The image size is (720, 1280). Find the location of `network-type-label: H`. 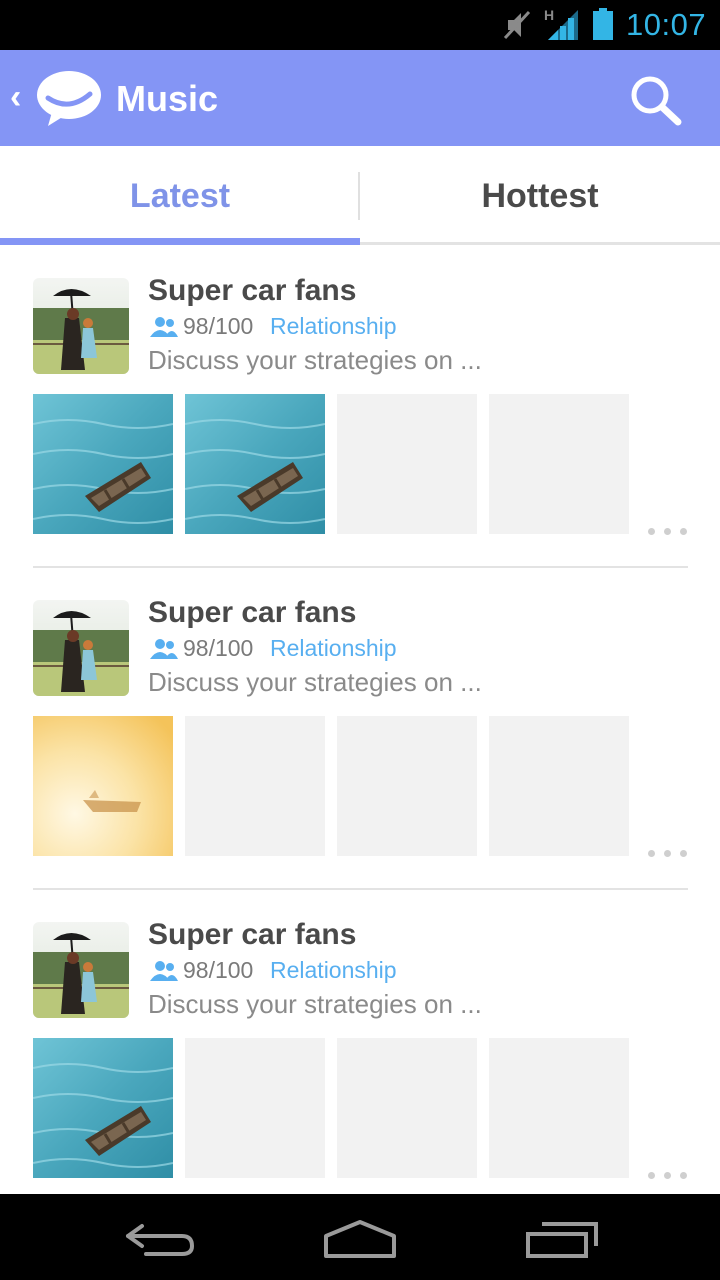

network-type-label: H is located at coordinates (549, 15).